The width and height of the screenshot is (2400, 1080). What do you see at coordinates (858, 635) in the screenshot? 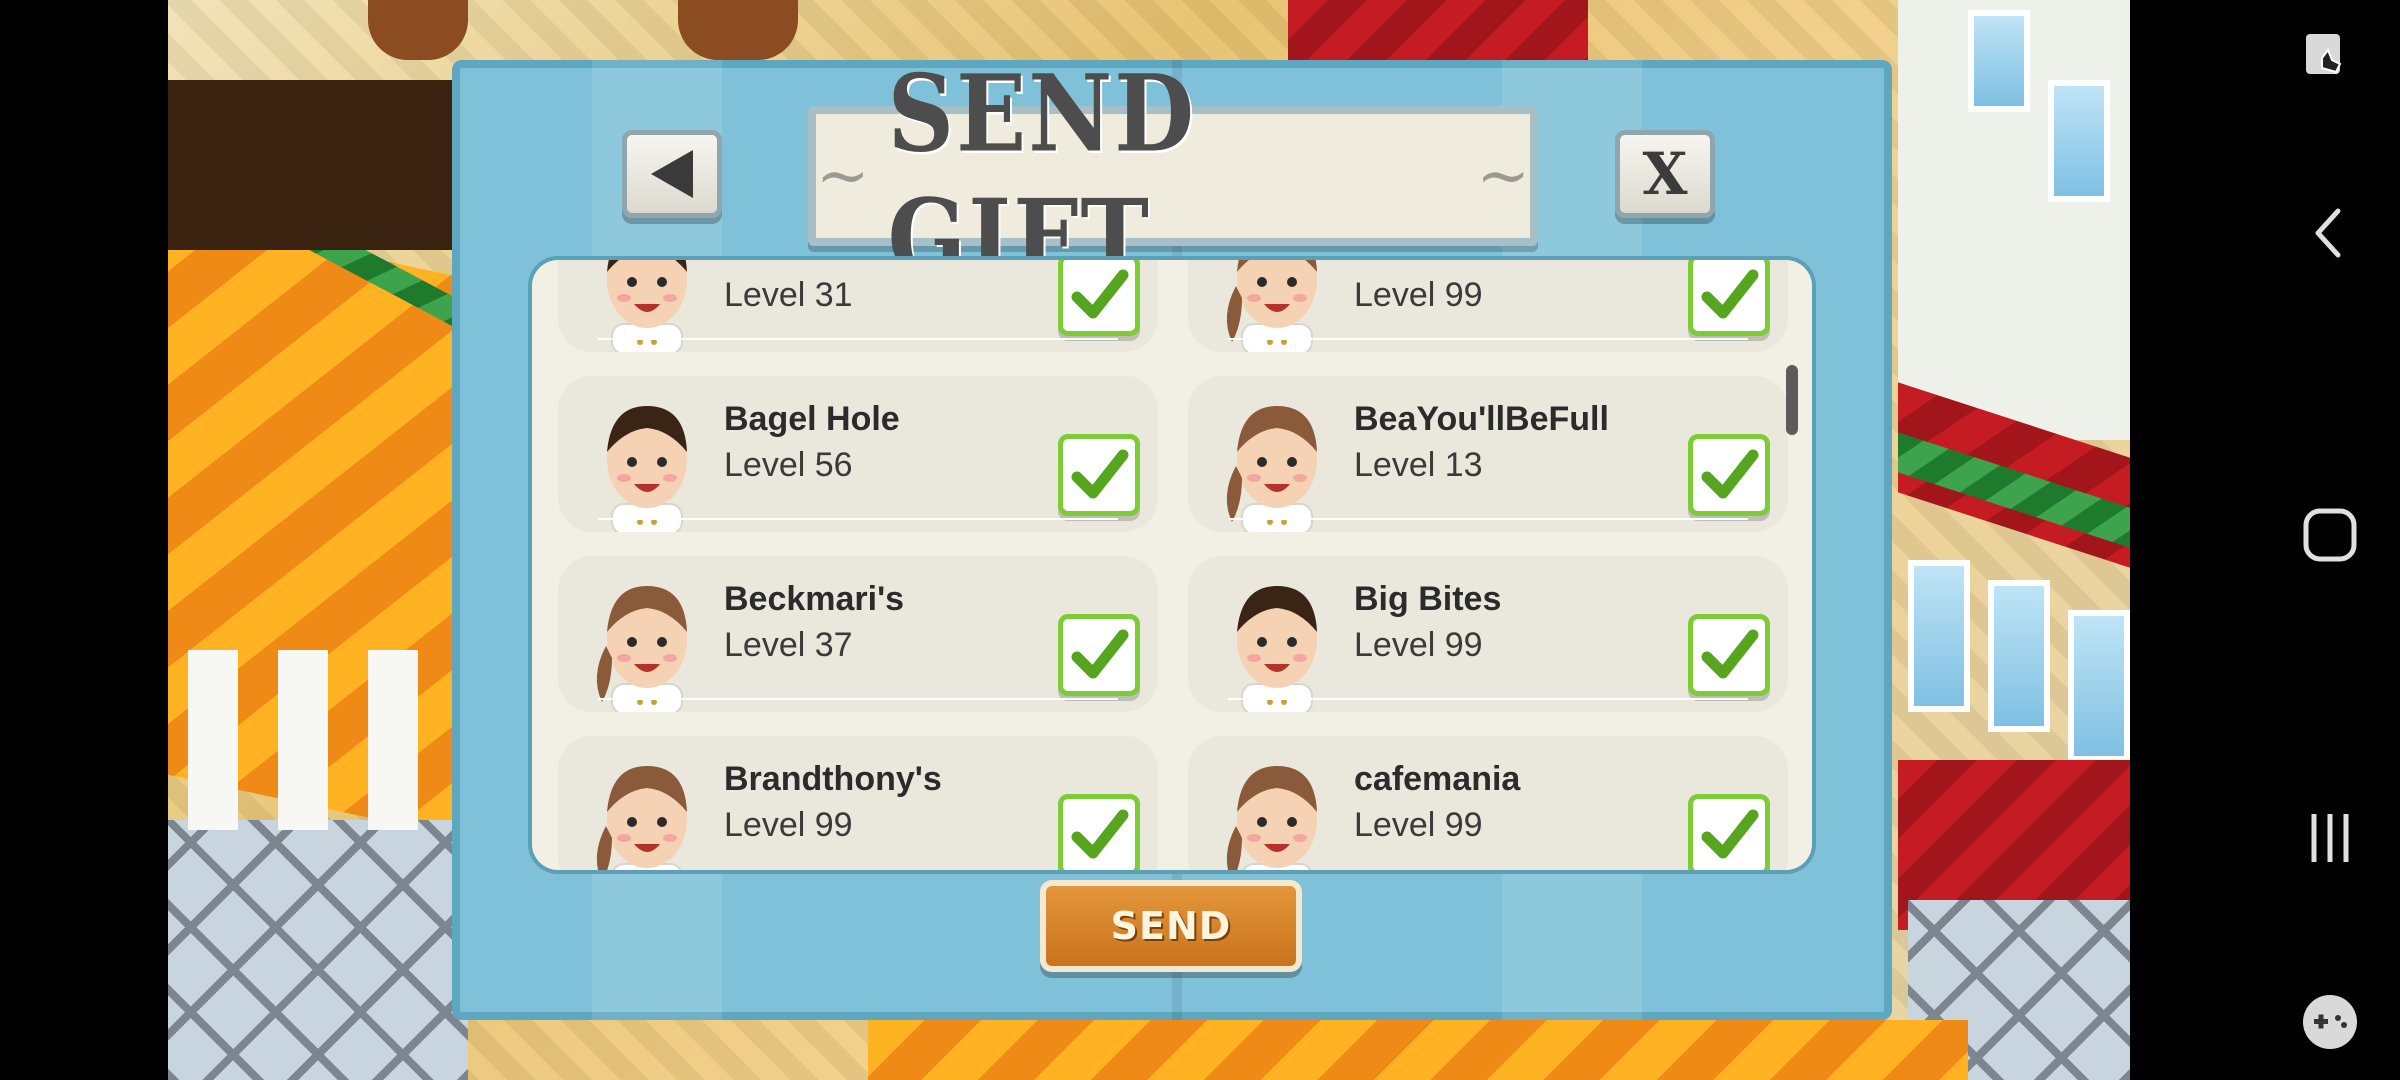
I see `friend-card: Beckmari's Level 37` at bounding box center [858, 635].